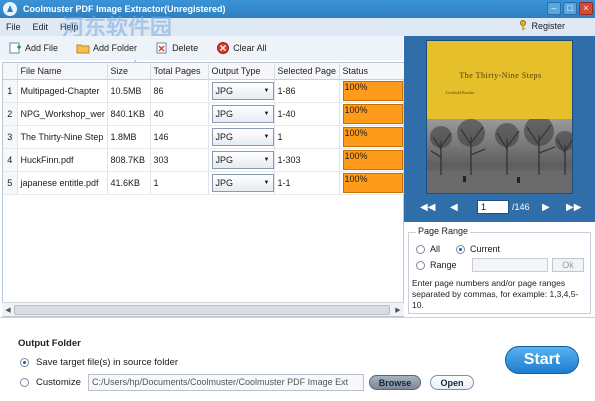 This screenshot has width=595, height=401. I want to click on row-number: 2, so click(10, 114).